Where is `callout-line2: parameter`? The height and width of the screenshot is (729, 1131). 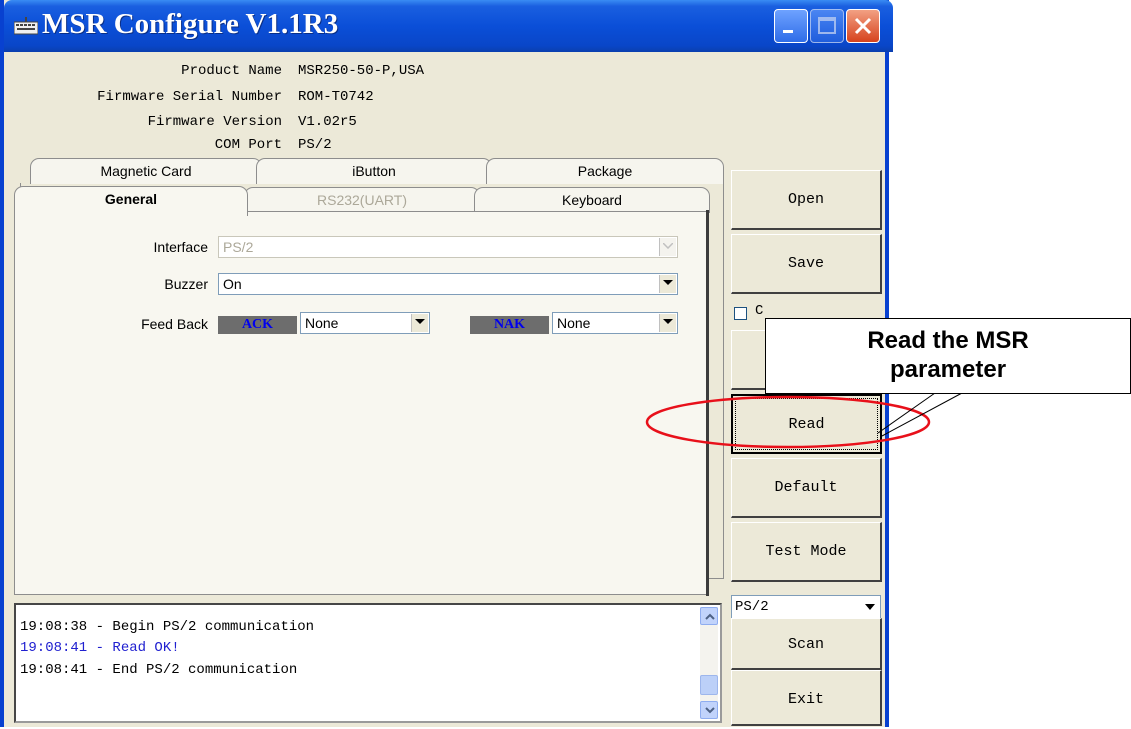
callout-line2: parameter is located at coordinates (948, 369).